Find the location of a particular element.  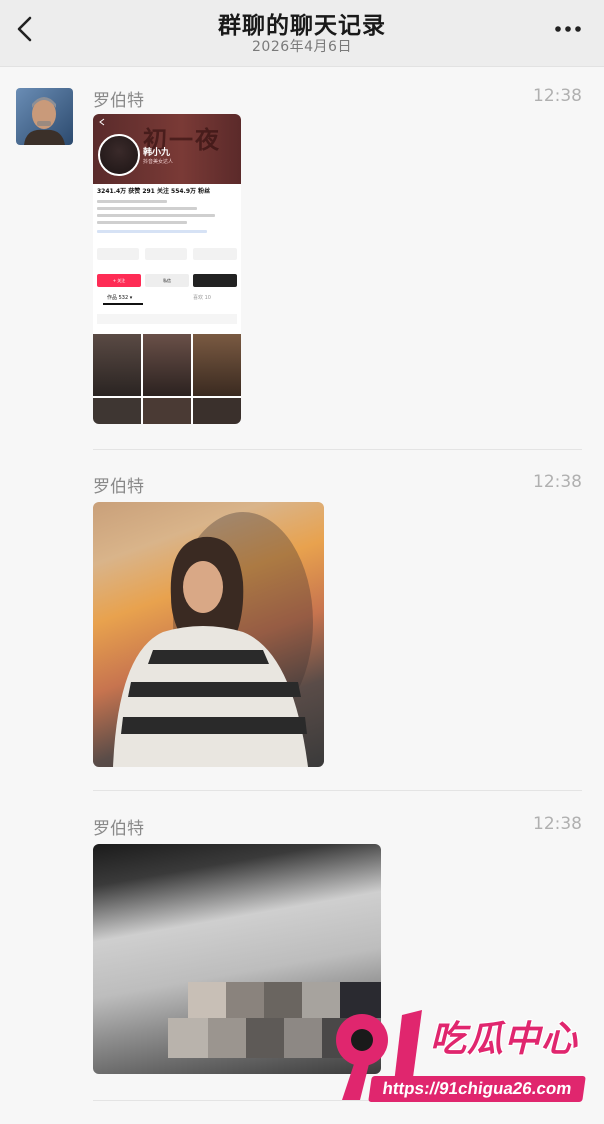

profile-avatar is located at coordinates (119, 155).